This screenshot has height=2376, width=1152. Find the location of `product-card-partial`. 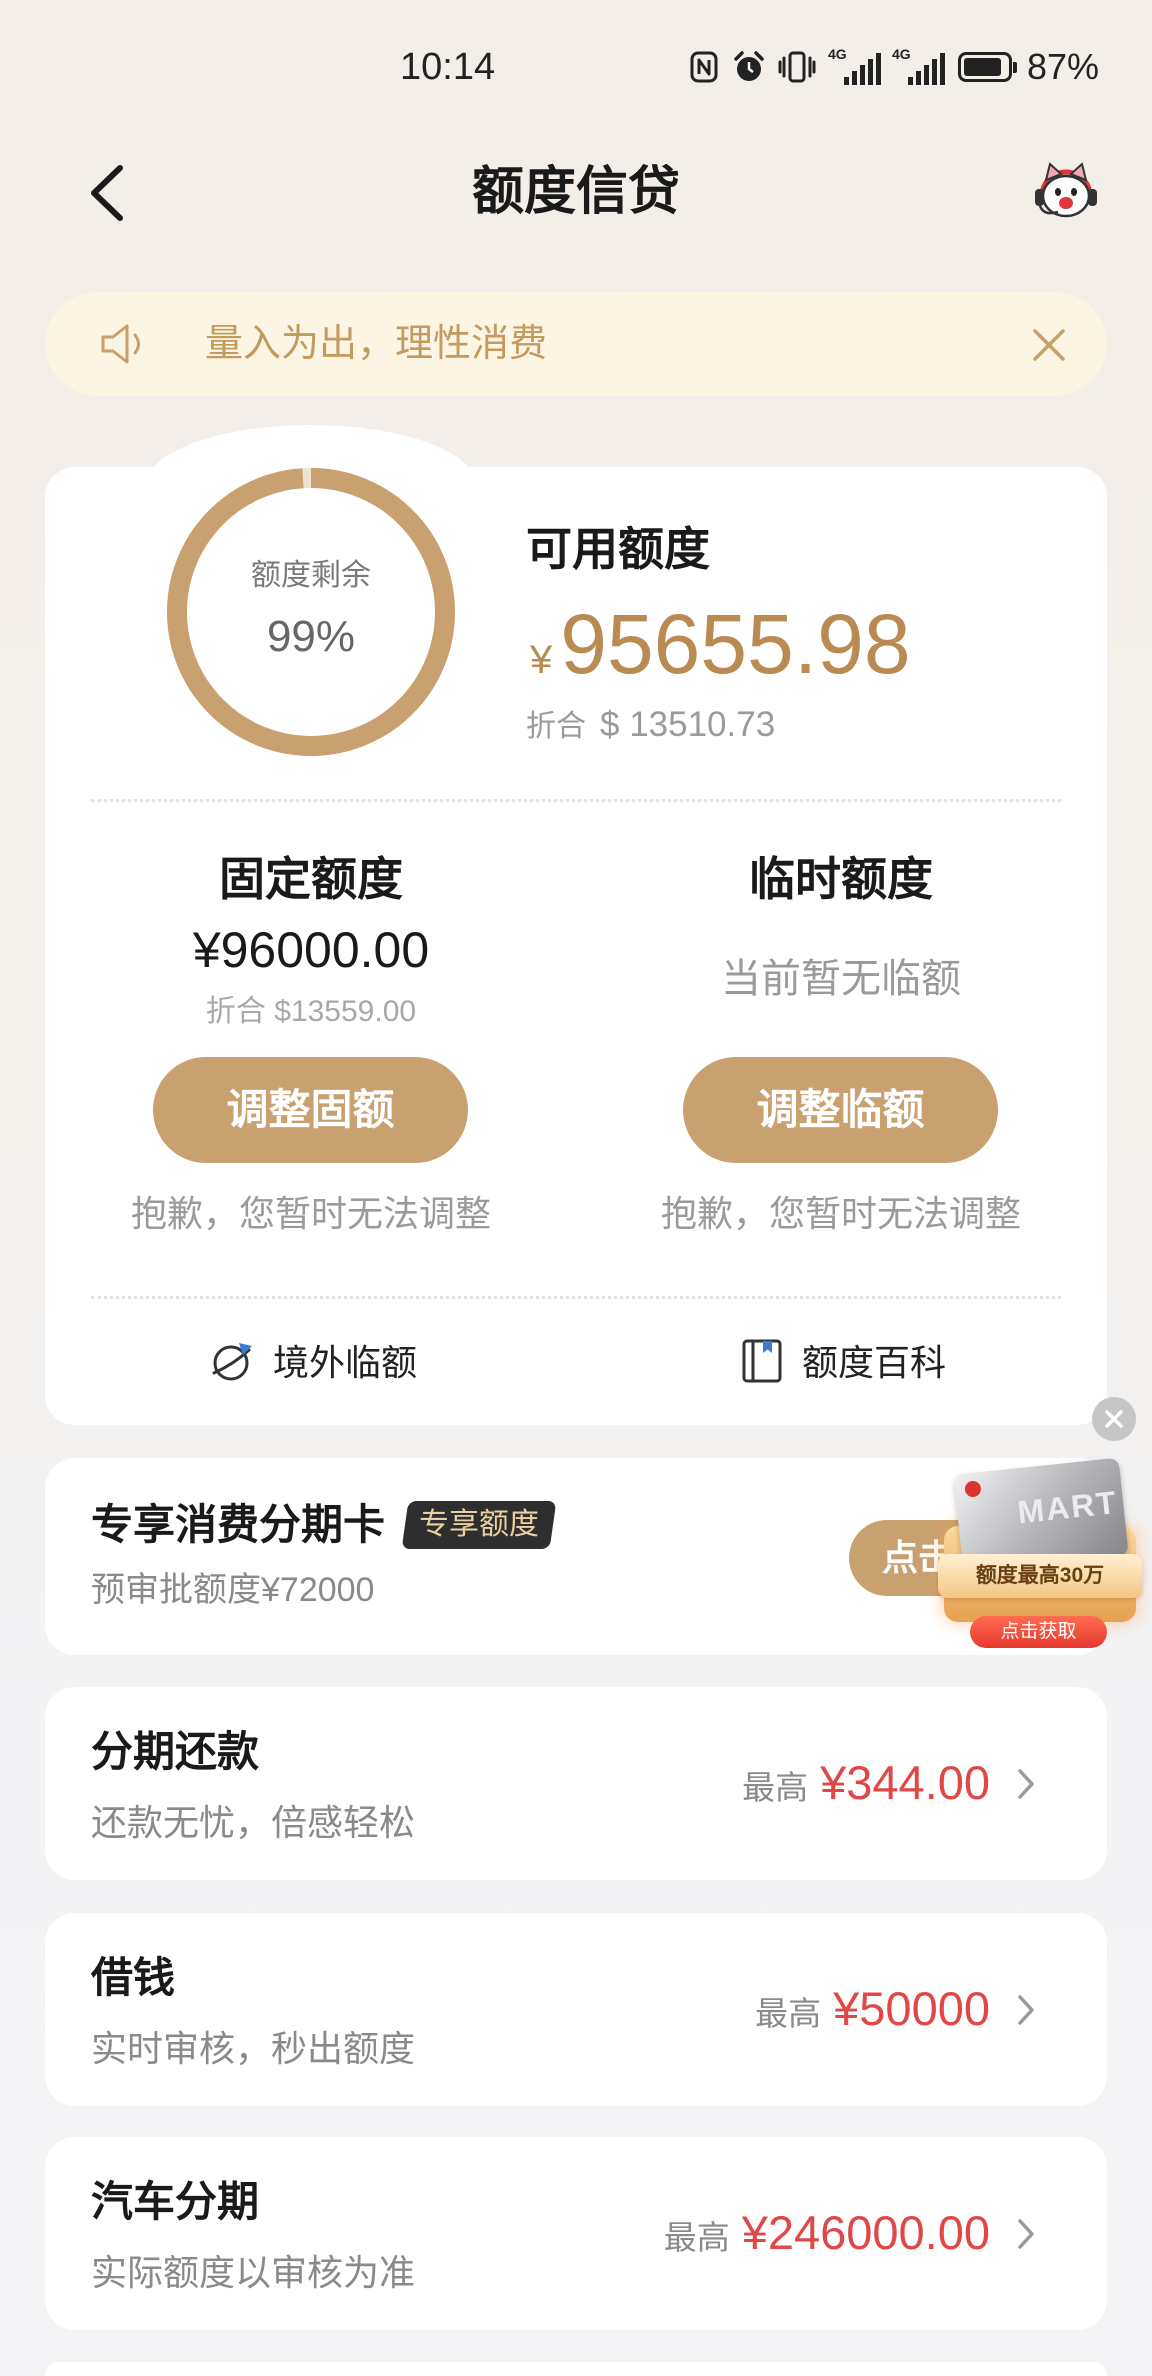

product-card-partial is located at coordinates (576, 2369).